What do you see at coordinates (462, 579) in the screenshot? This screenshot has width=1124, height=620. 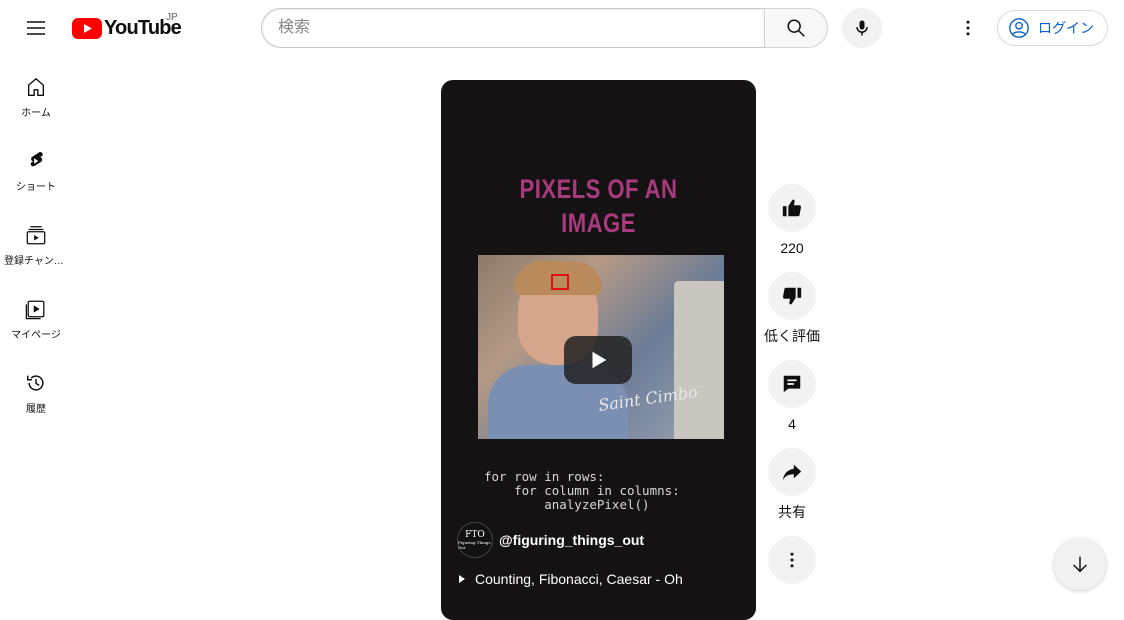 I see `playlist-play-icon` at bounding box center [462, 579].